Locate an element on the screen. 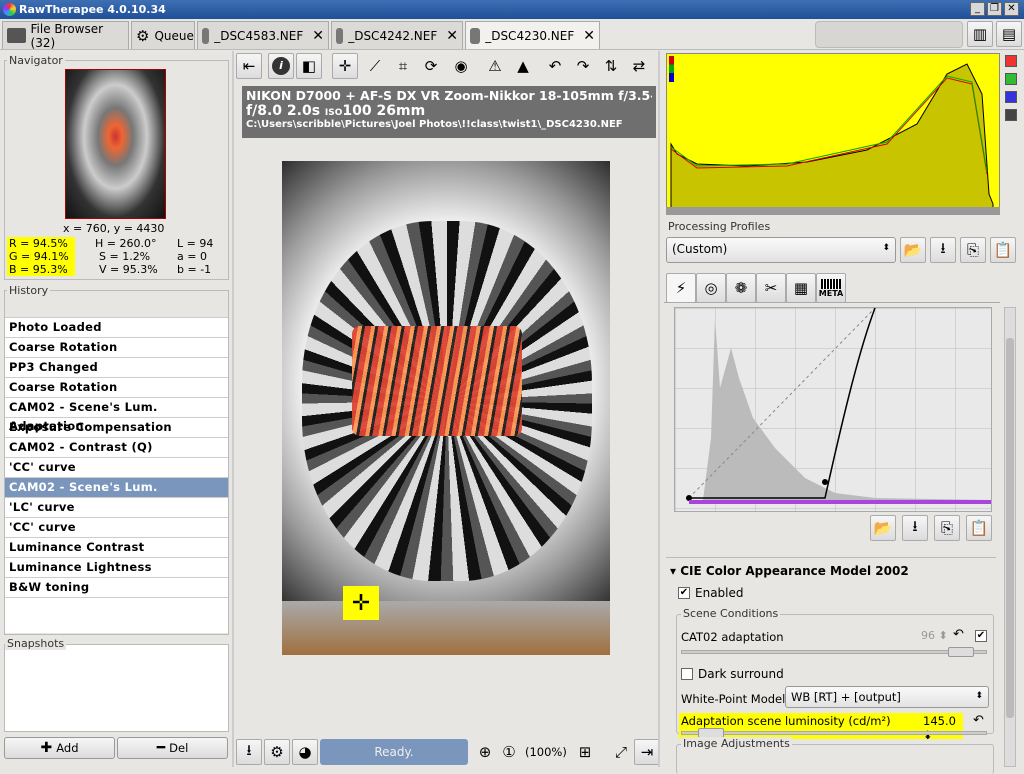 This screenshot has width=1024, height=774. slider-handle is located at coordinates (961, 652).